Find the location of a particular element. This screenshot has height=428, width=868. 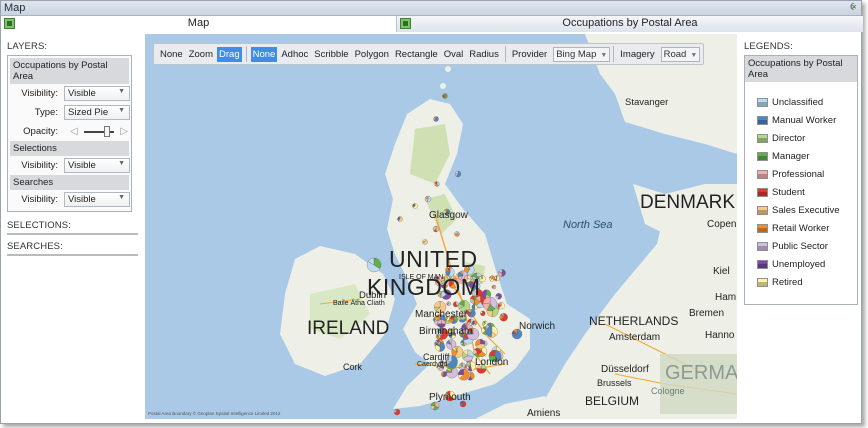

provider-label: Provider is located at coordinates (529, 54).